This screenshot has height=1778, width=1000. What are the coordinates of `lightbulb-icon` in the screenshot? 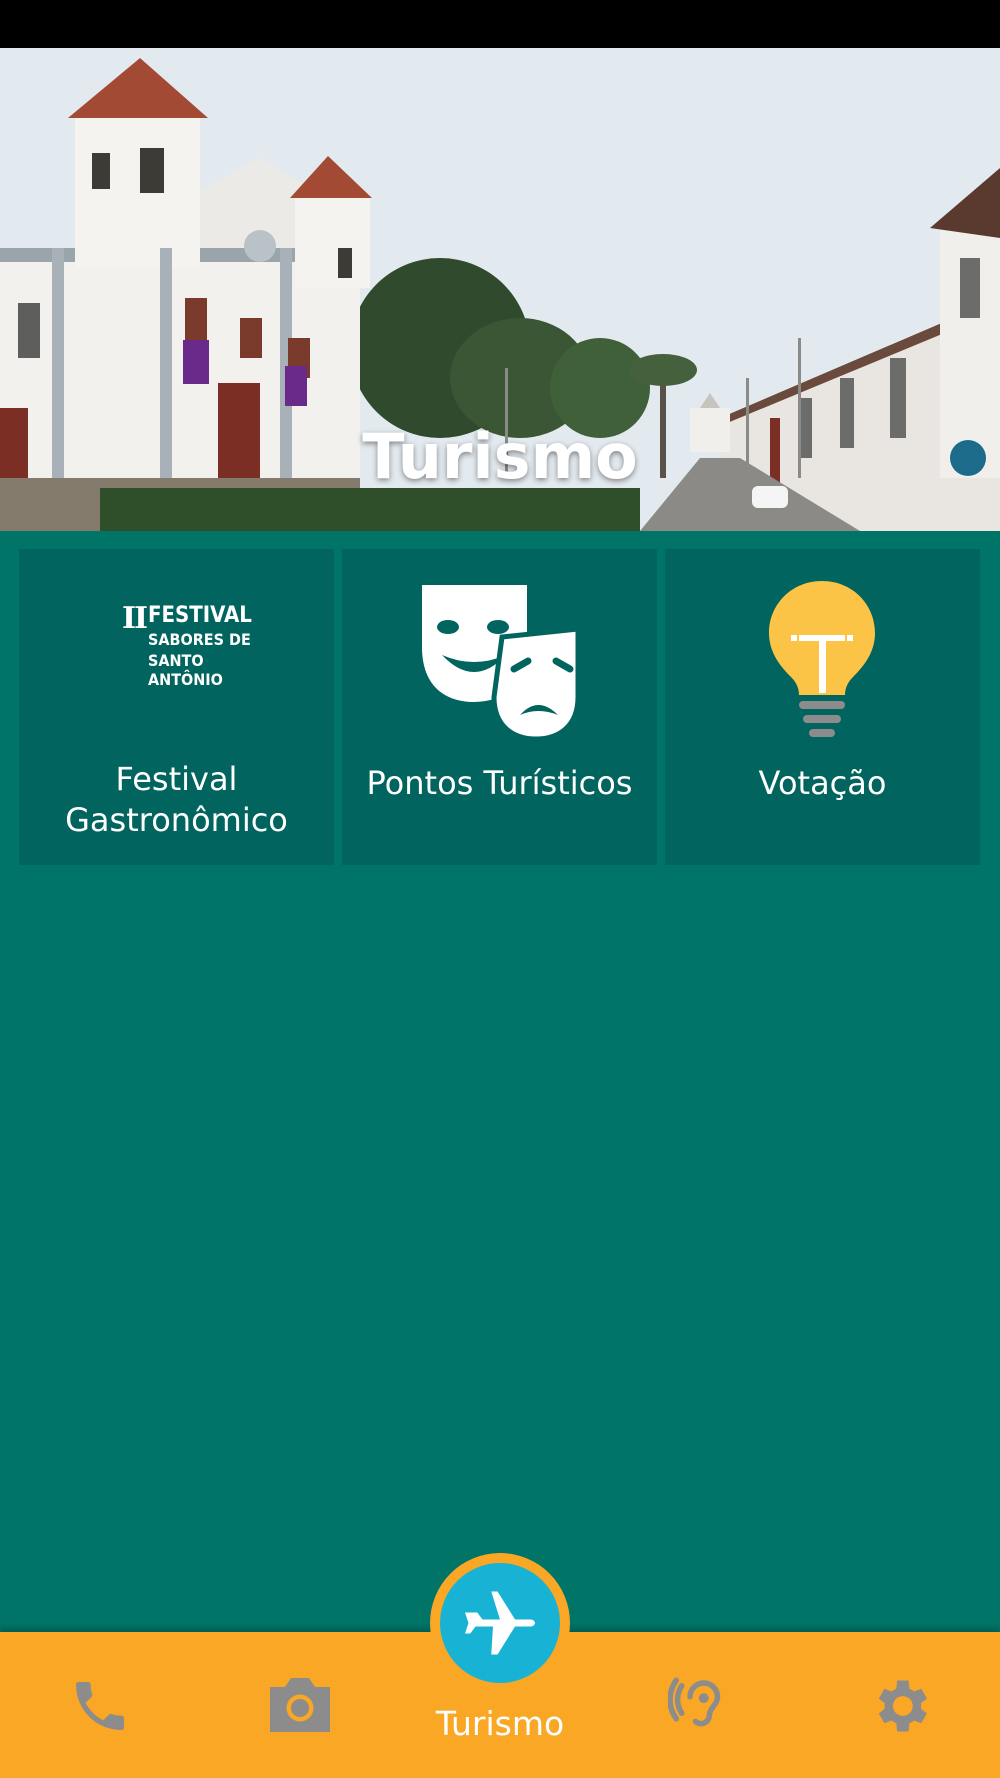 It's located at (822, 659).